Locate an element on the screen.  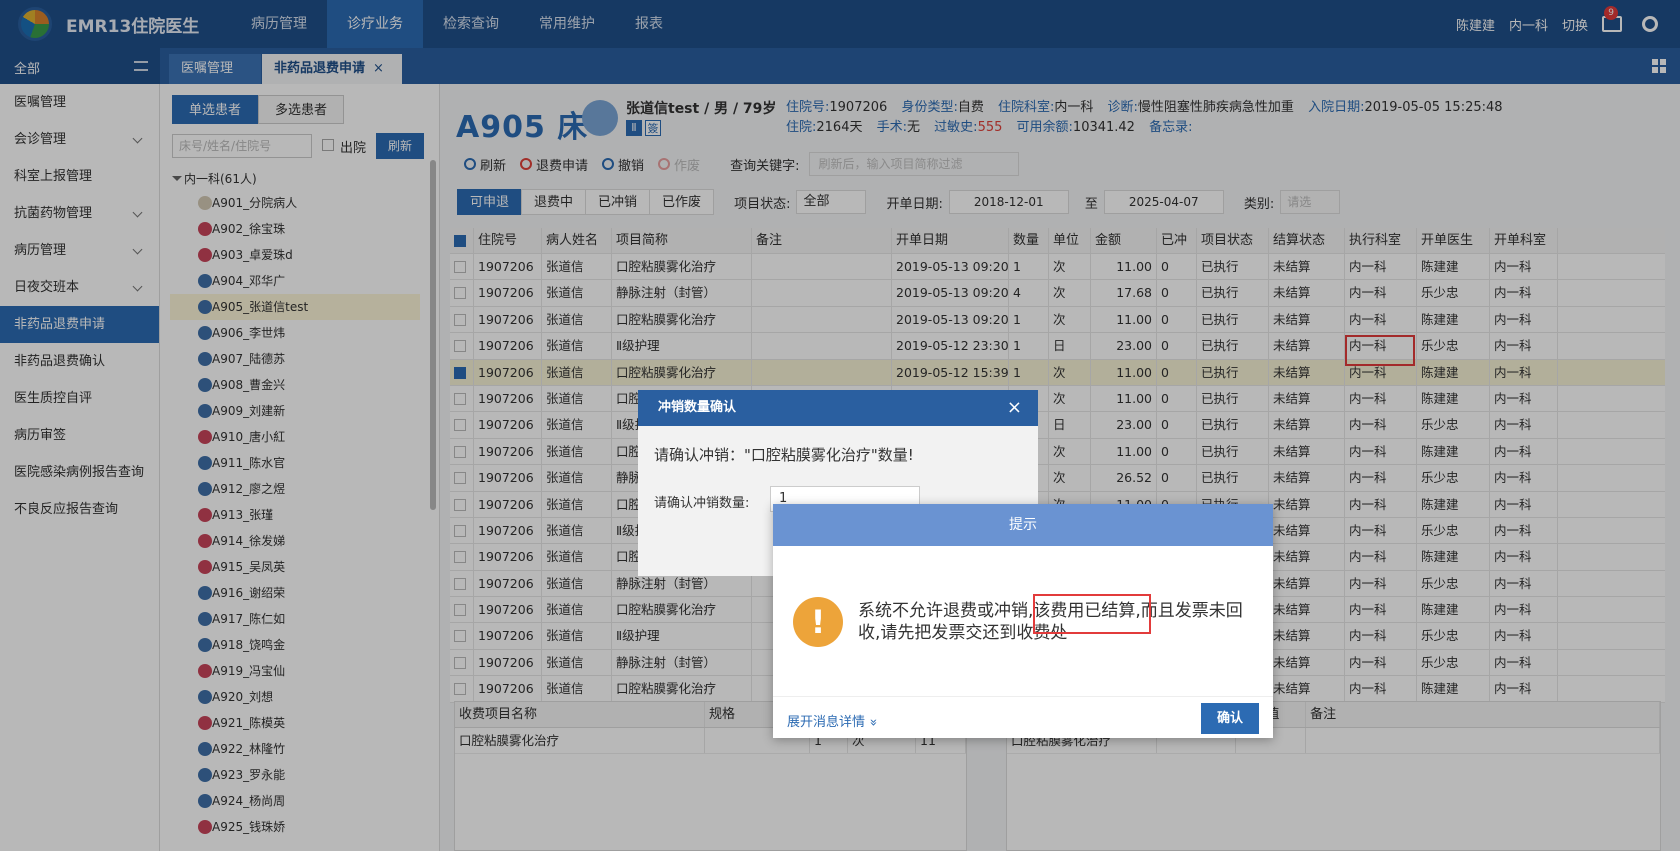
chevron-down-icon: » is located at coordinates (873, 722).